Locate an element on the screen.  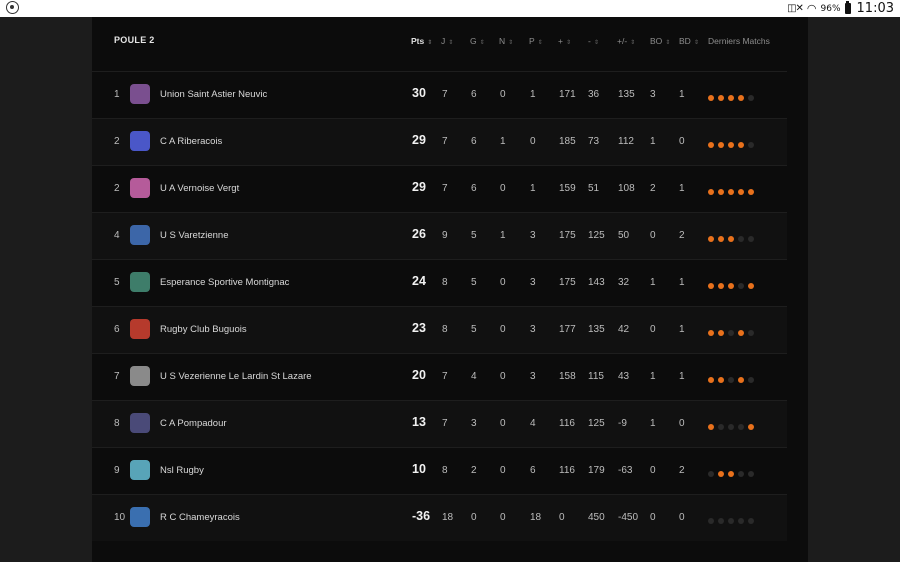
team-name: Union Saint Astier Neuvic is located at coordinates (213, 94).